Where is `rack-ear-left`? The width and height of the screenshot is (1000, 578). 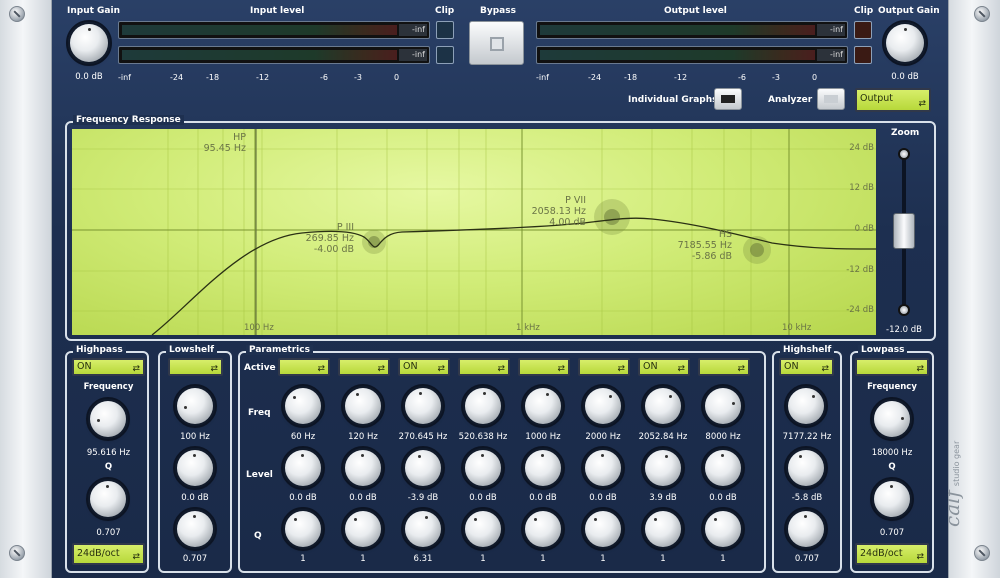 rack-ear-left is located at coordinates (26, 289).